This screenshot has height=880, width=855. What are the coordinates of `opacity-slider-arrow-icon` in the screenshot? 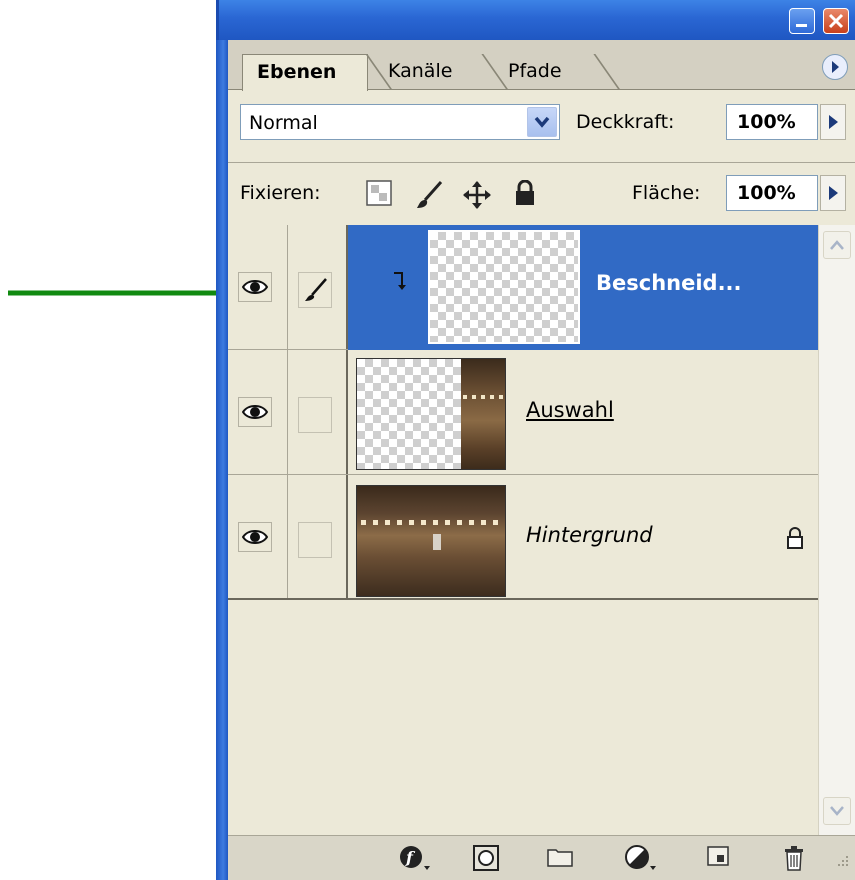 It's located at (833, 122).